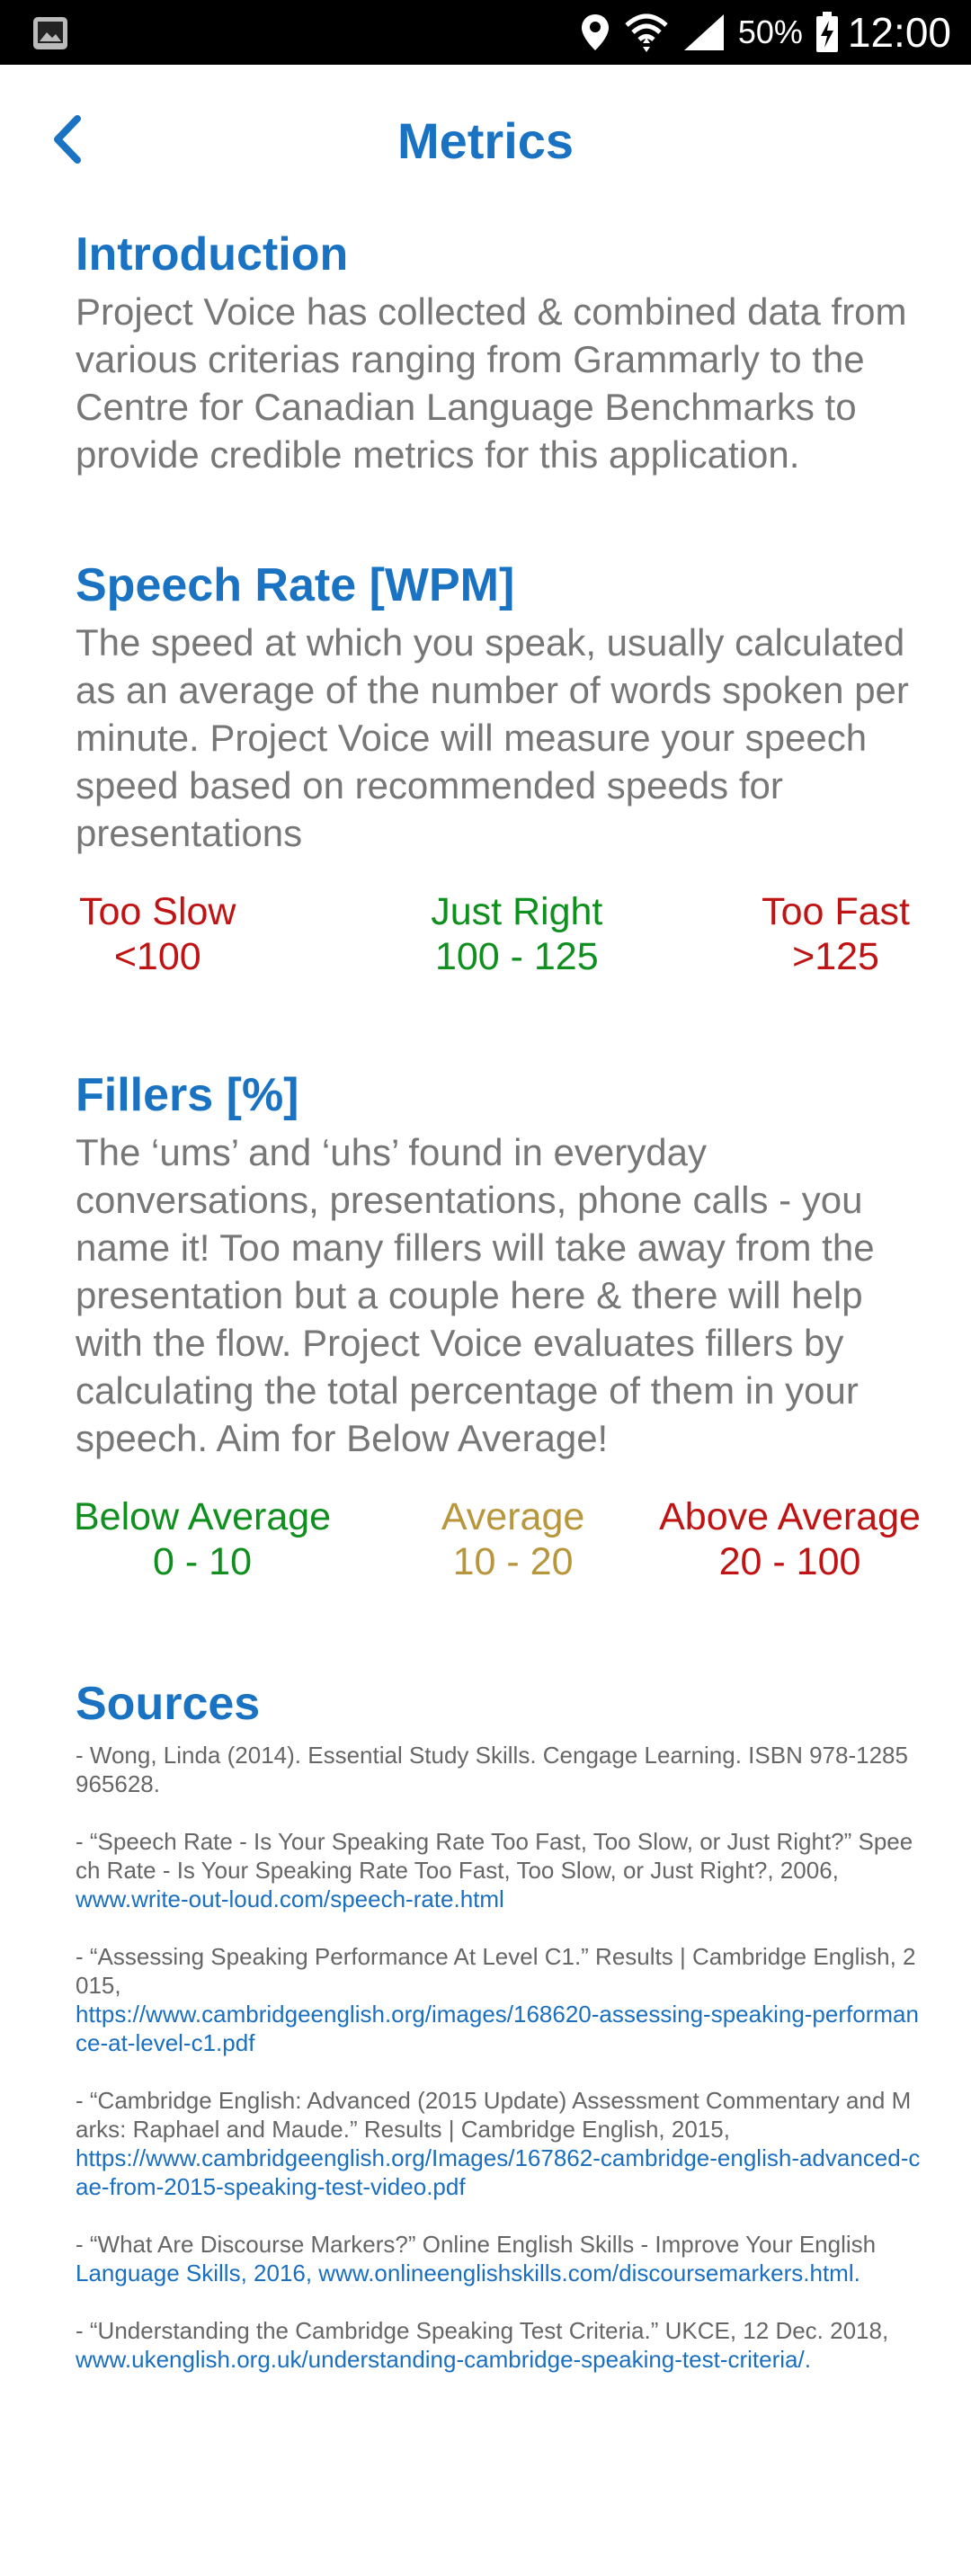 This screenshot has width=971, height=2576. I want to click on source-link: www.write-out-loud.com/speech-rate.html, so click(290, 1899).